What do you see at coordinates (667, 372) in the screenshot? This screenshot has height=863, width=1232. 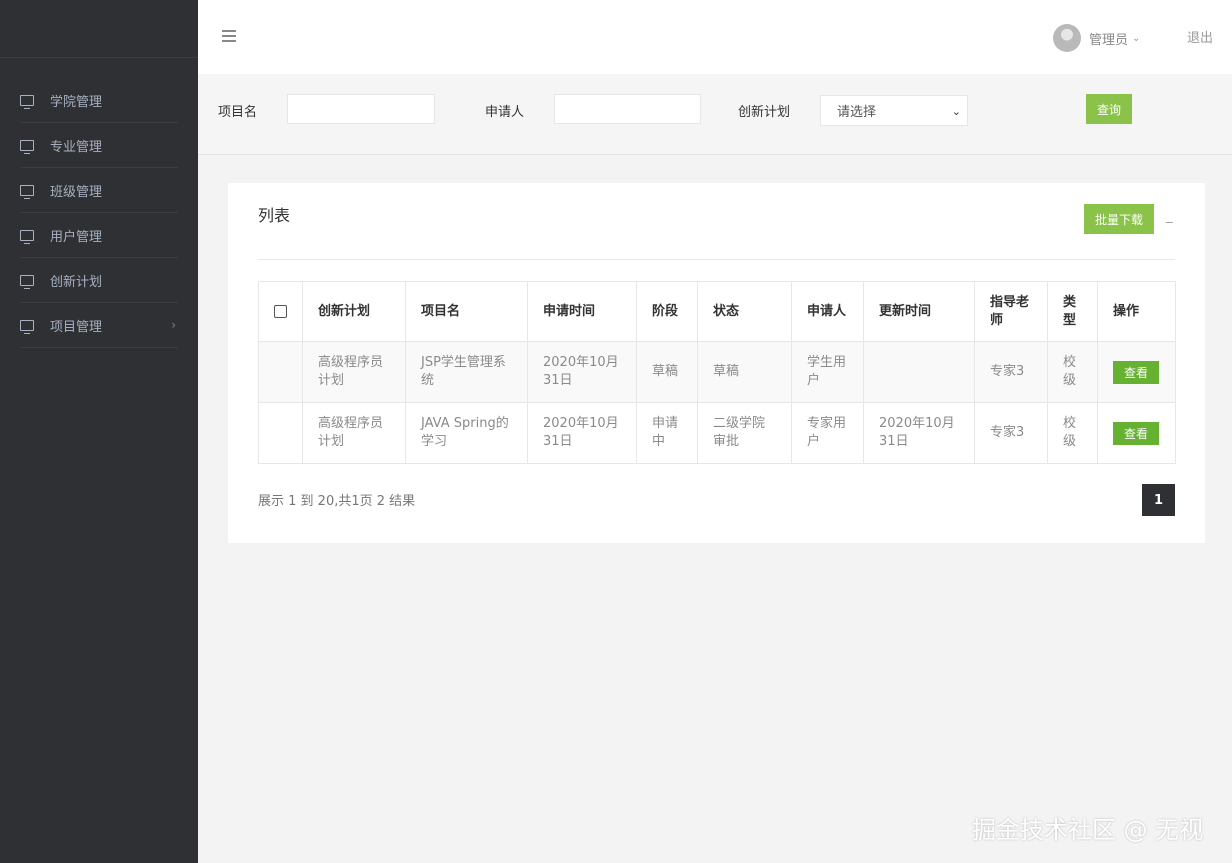 I see `cell-stage: 草稿` at bounding box center [667, 372].